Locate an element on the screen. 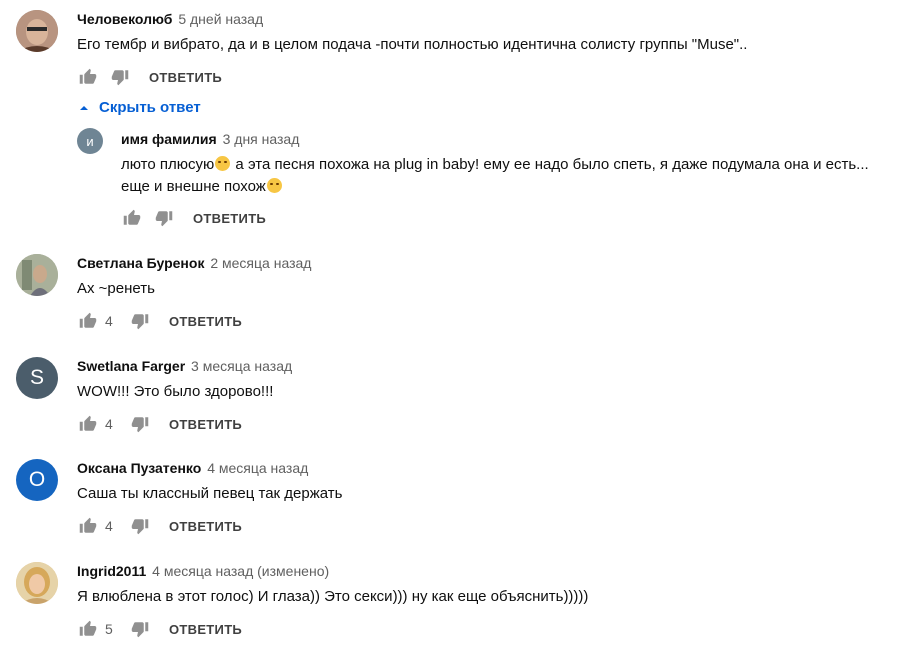 The image size is (899, 651). comment-author: Оксана Пузатенко is located at coordinates (139, 468).